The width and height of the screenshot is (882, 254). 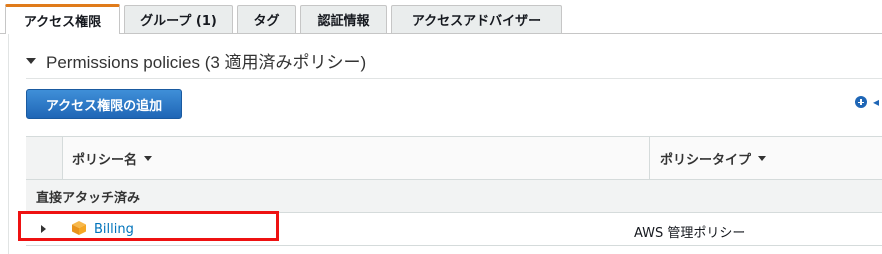 I want to click on column-header-policy-name: ポリシー名, so click(x=356, y=158).